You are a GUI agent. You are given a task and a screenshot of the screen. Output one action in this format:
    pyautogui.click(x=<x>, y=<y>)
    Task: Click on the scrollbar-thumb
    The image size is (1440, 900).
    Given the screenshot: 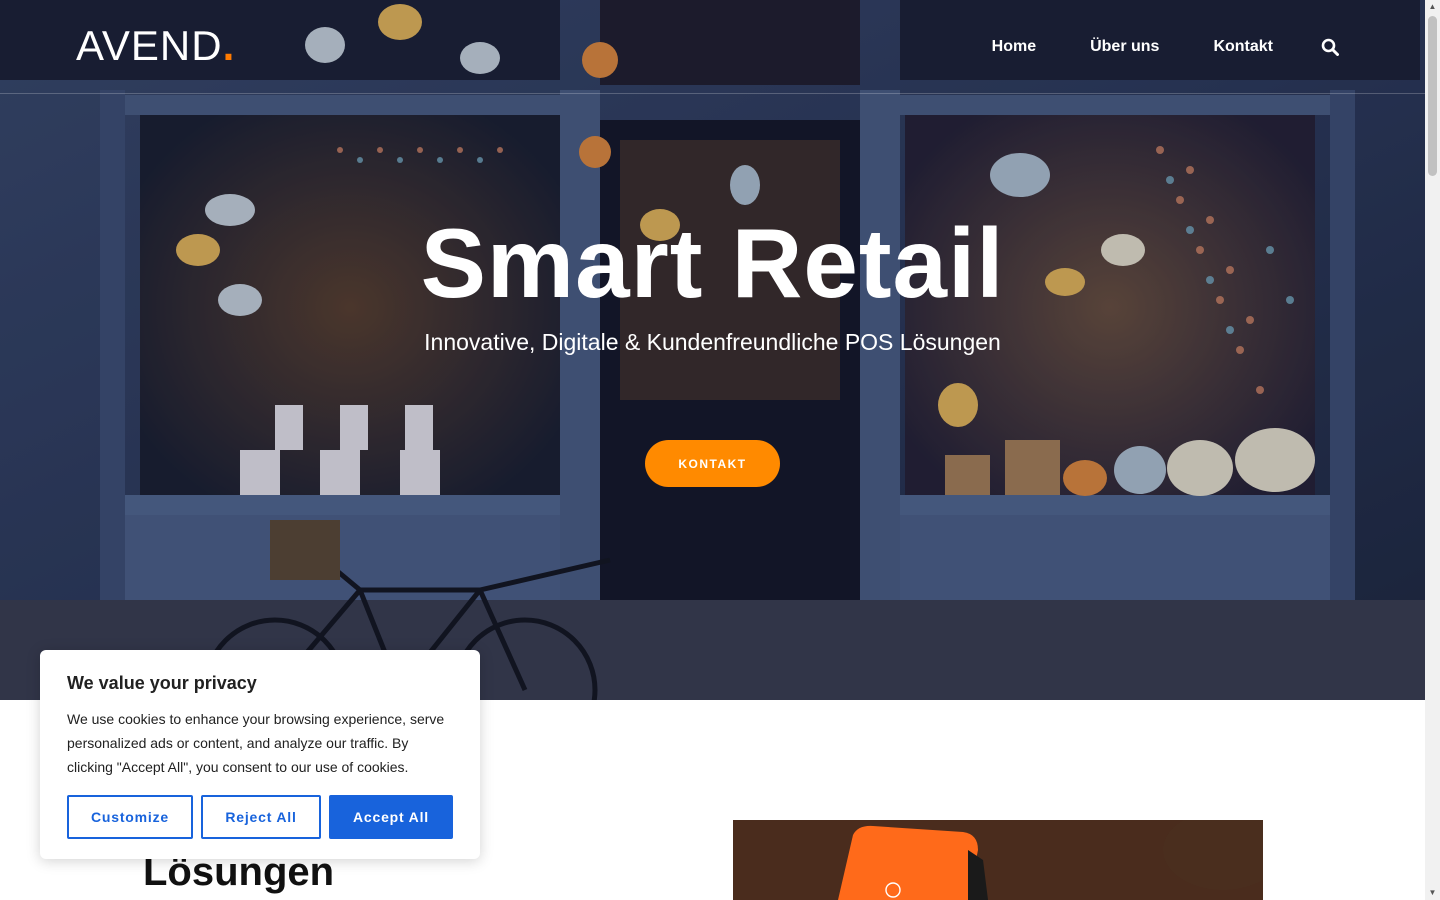 What is the action you would take?
    pyautogui.click(x=1432, y=96)
    